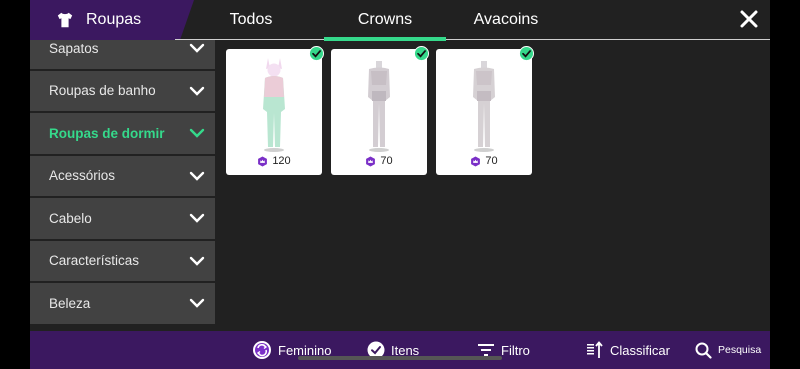 The height and width of the screenshot is (369, 800). What do you see at coordinates (640, 350) in the screenshot?
I see `sort-label: Classificar` at bounding box center [640, 350].